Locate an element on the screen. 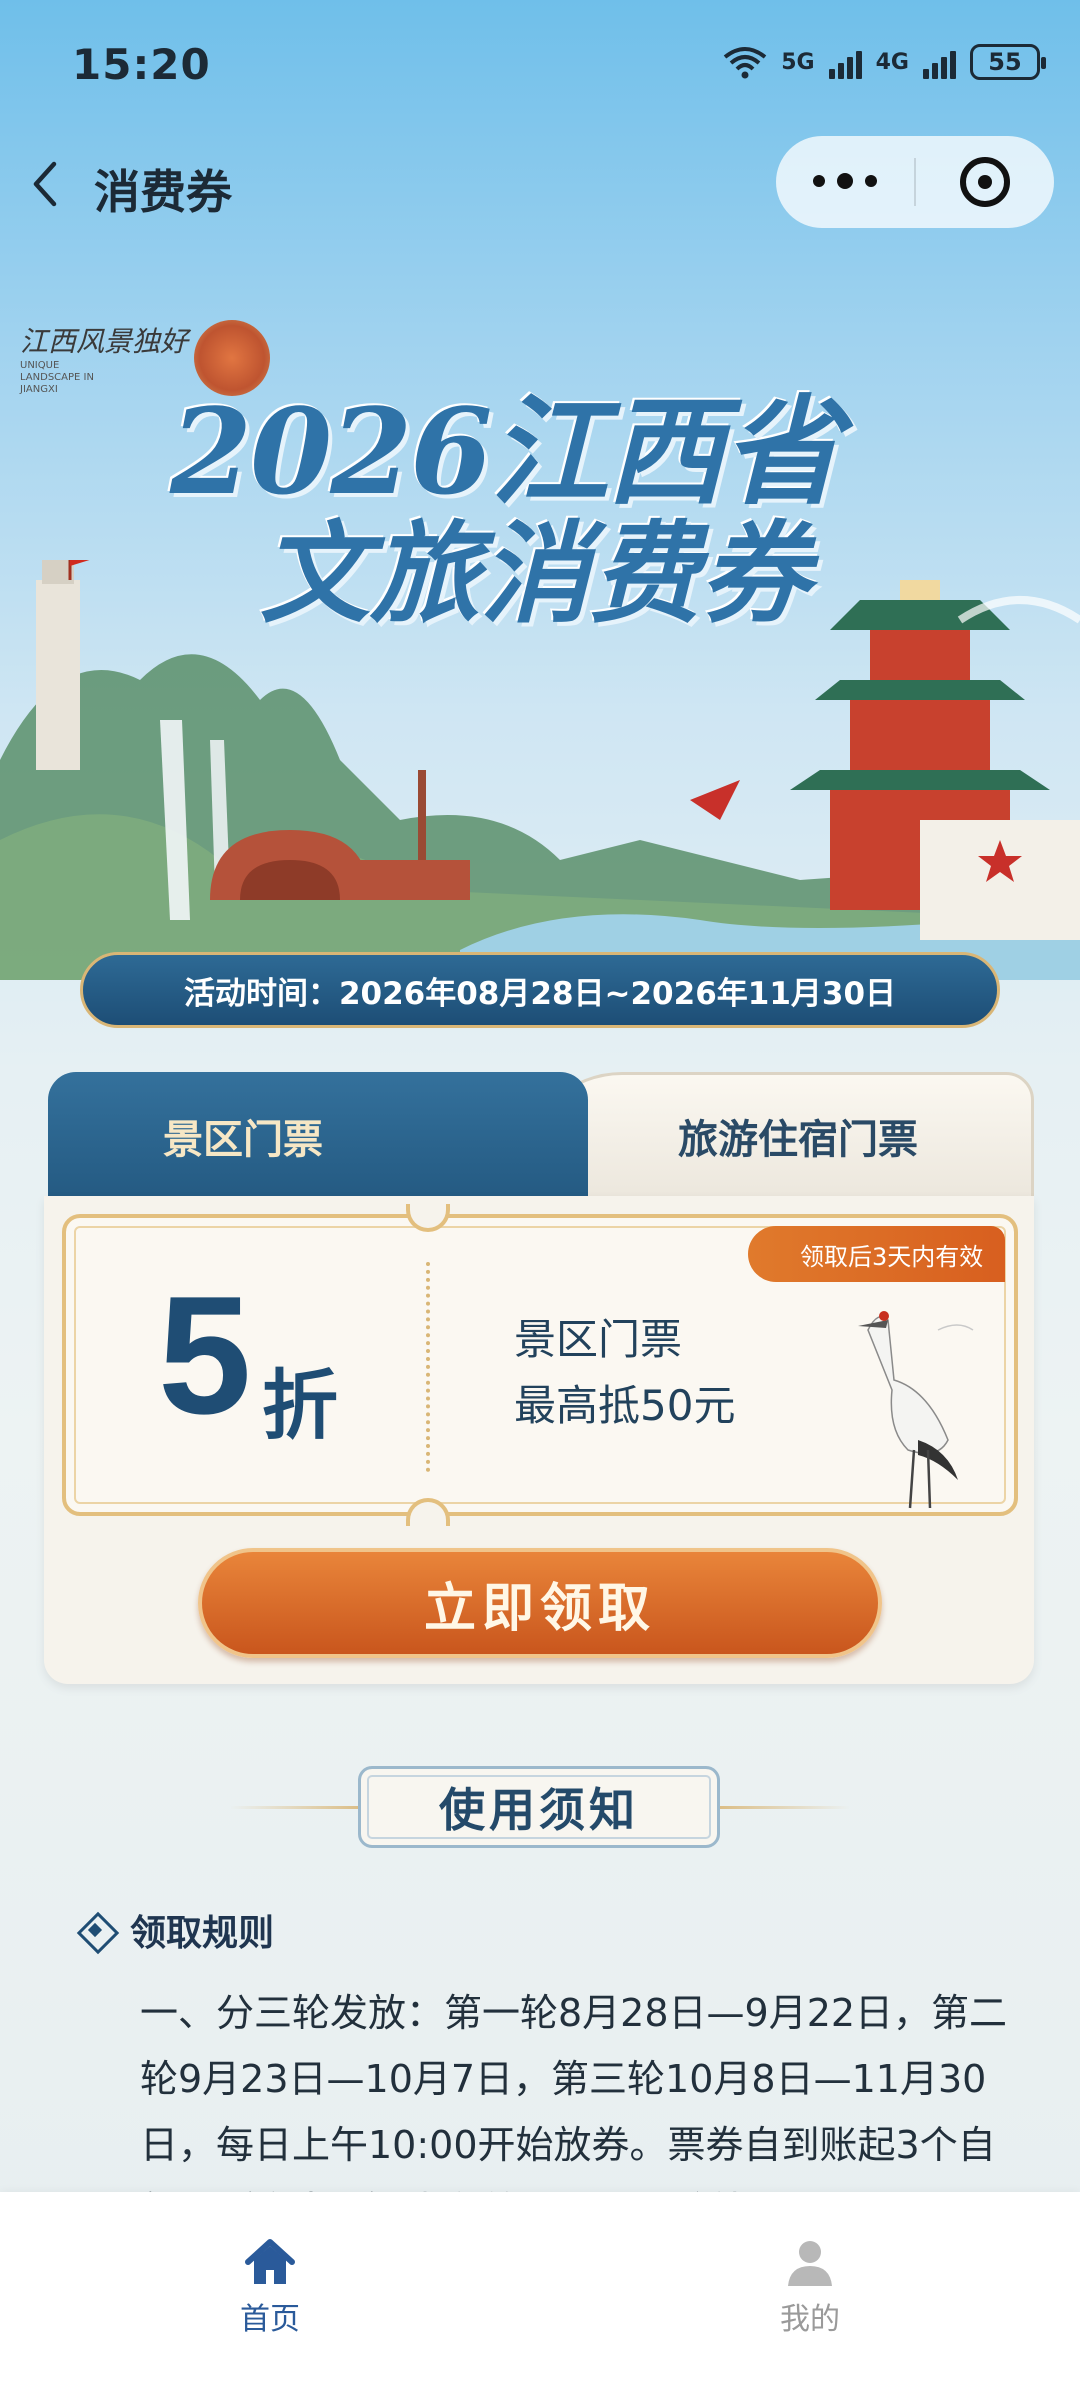 The height and width of the screenshot is (2387, 1080). validity-badge: 领取后3天内有效 is located at coordinates (877, 1254).